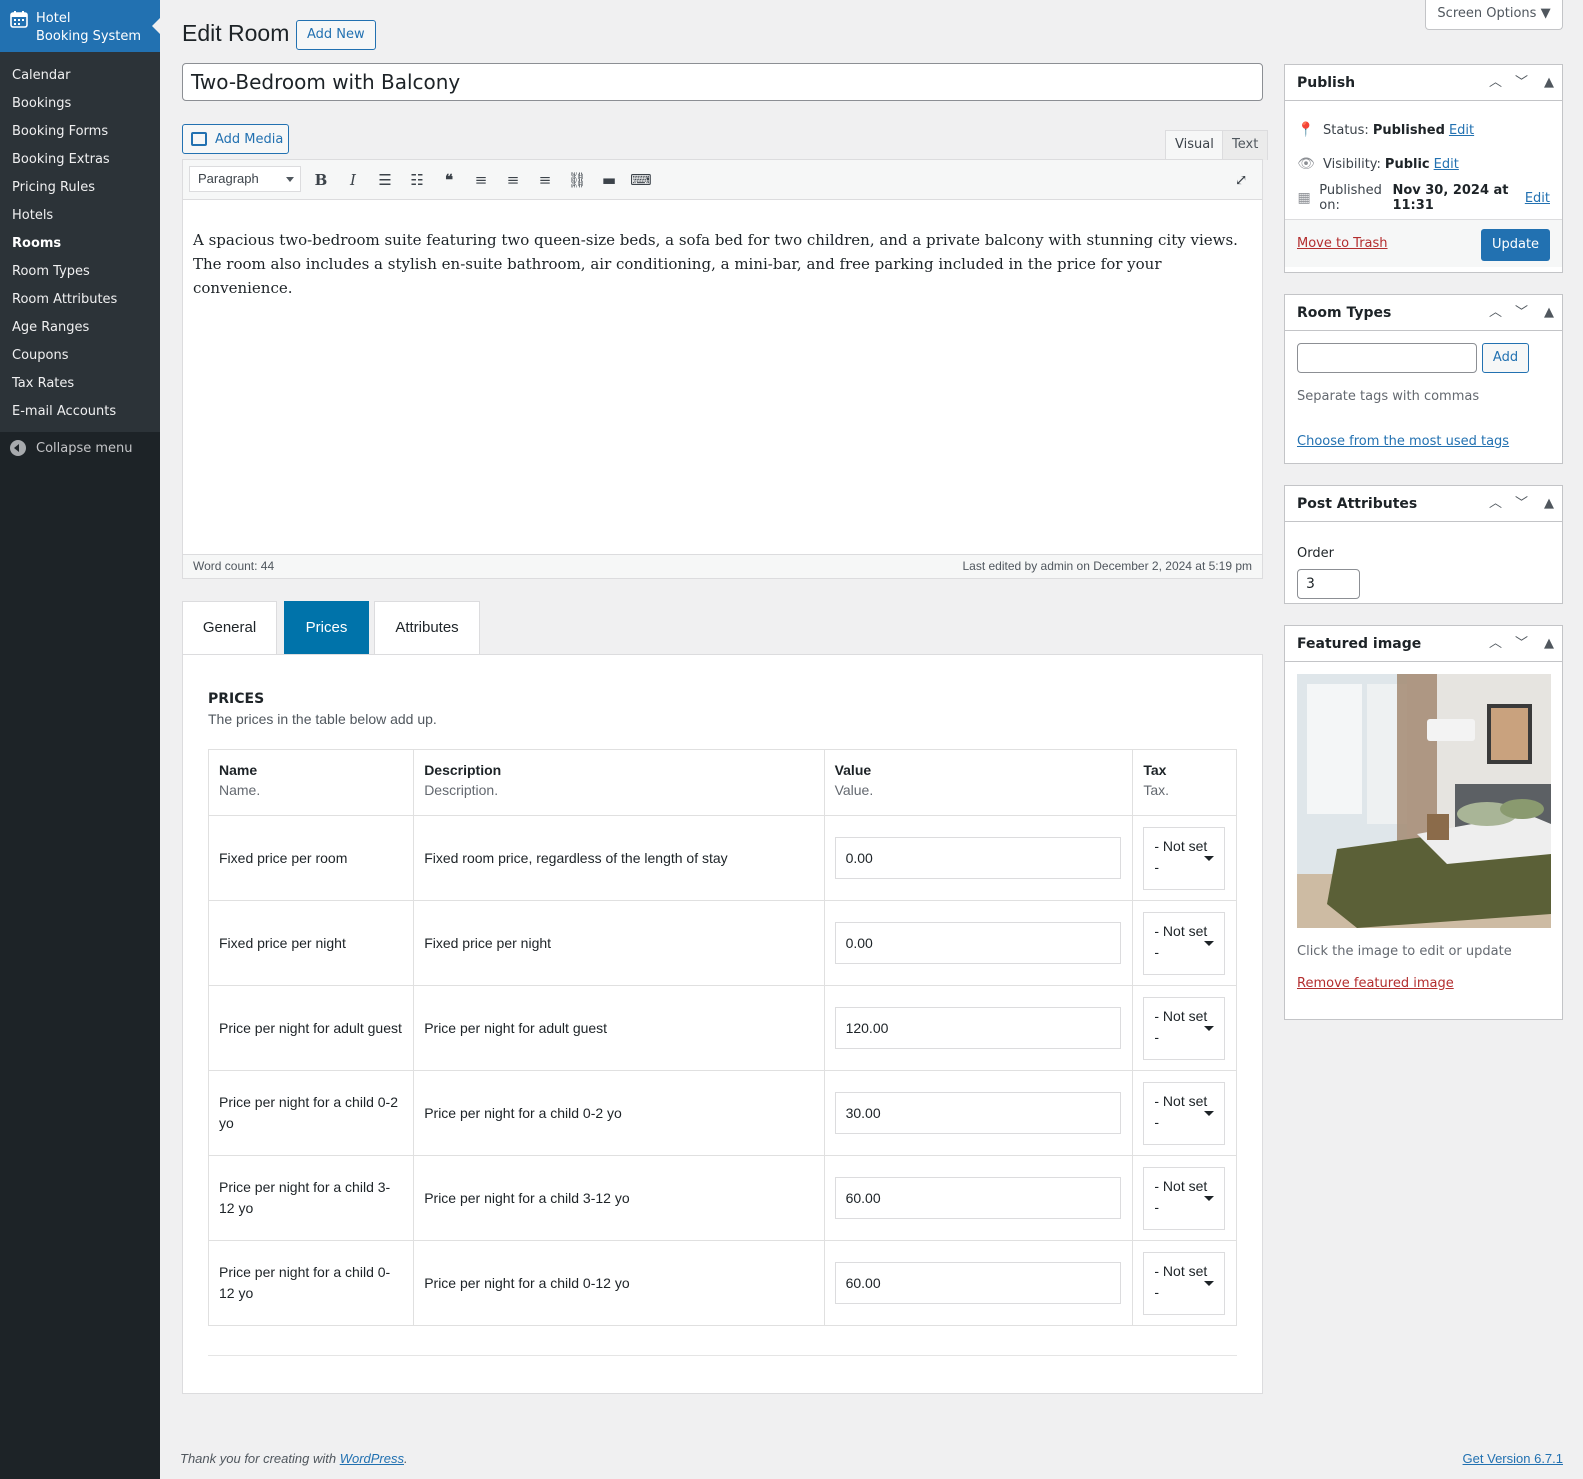 The height and width of the screenshot is (1479, 1583). I want to click on room-types-box-title: Room Types, so click(1344, 313).